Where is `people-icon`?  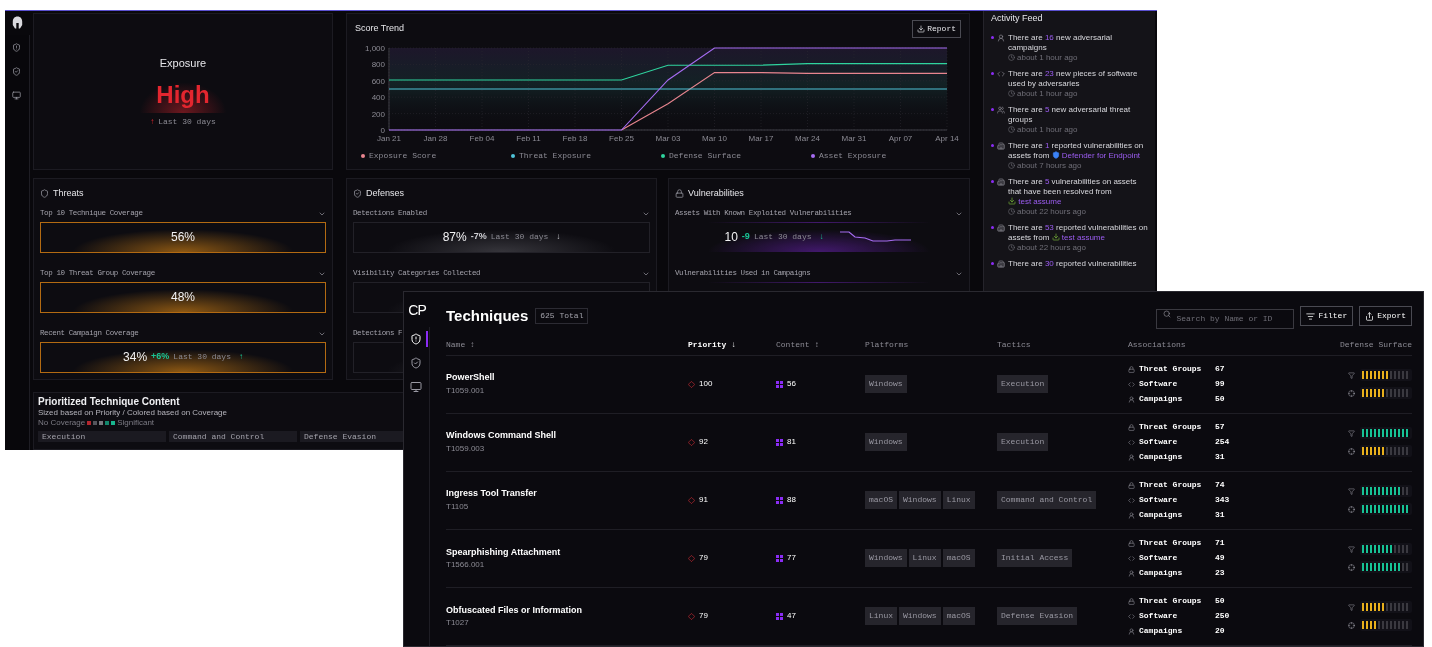
people-icon is located at coordinates (1001, 109).